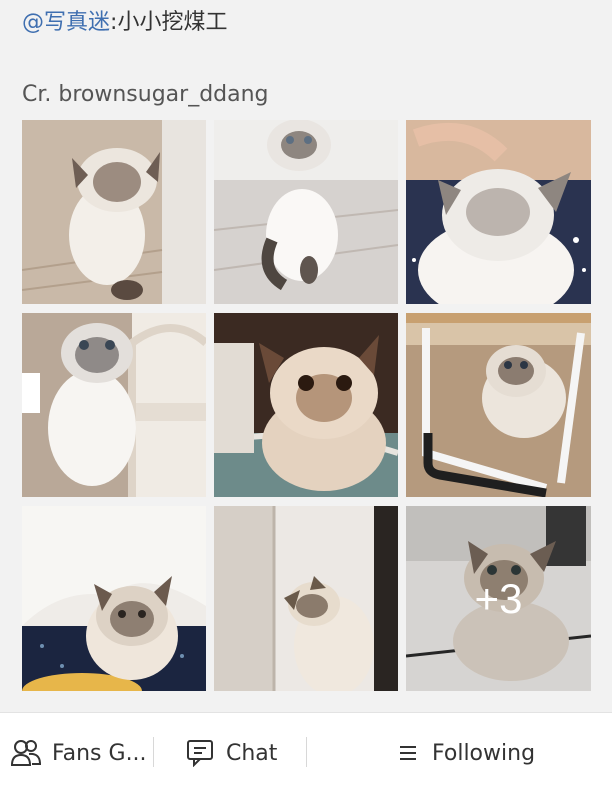 The height and width of the screenshot is (793, 612). Describe the element at coordinates (145, 94) in the screenshot. I see `photo-credit: Cr. brownsugar_ddang` at that location.